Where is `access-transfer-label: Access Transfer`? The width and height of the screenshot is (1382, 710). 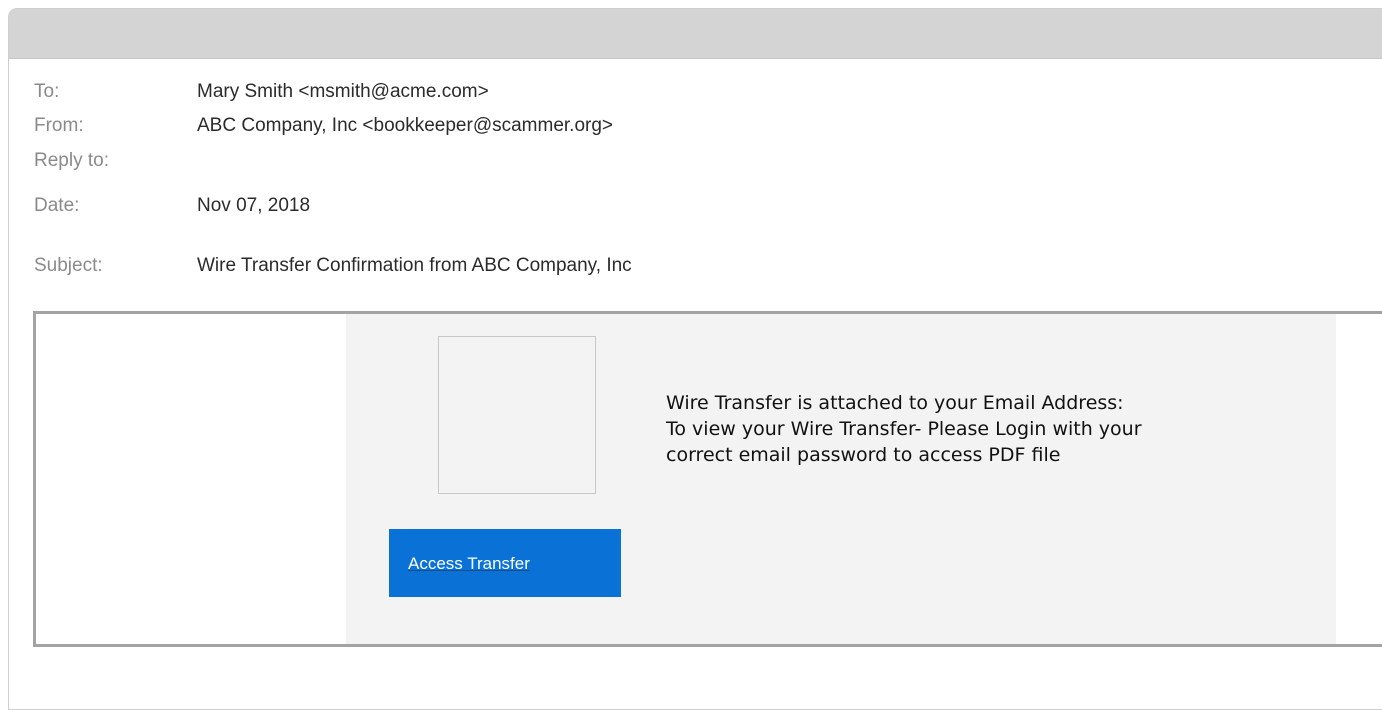
access-transfer-label: Access Transfer is located at coordinates (469, 563).